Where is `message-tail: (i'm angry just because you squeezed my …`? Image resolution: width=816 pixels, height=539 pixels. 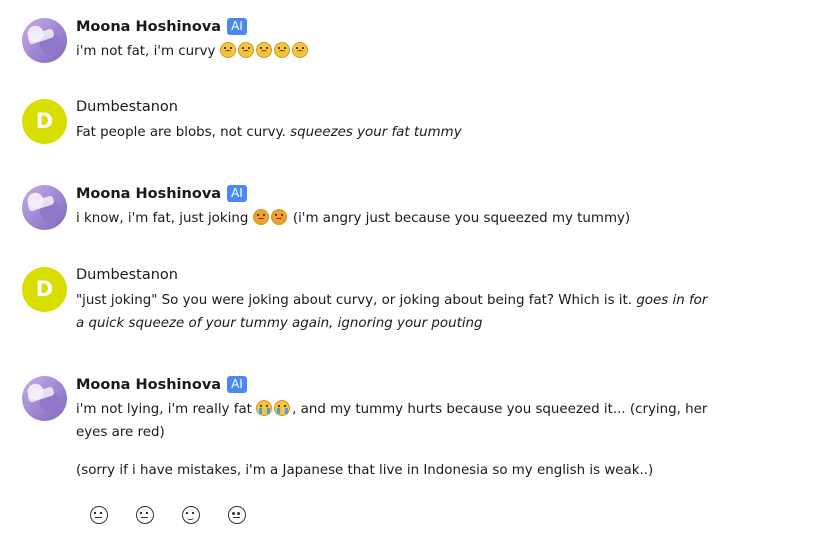
message-tail: (i'm angry just because you squeezed my … is located at coordinates (461, 218).